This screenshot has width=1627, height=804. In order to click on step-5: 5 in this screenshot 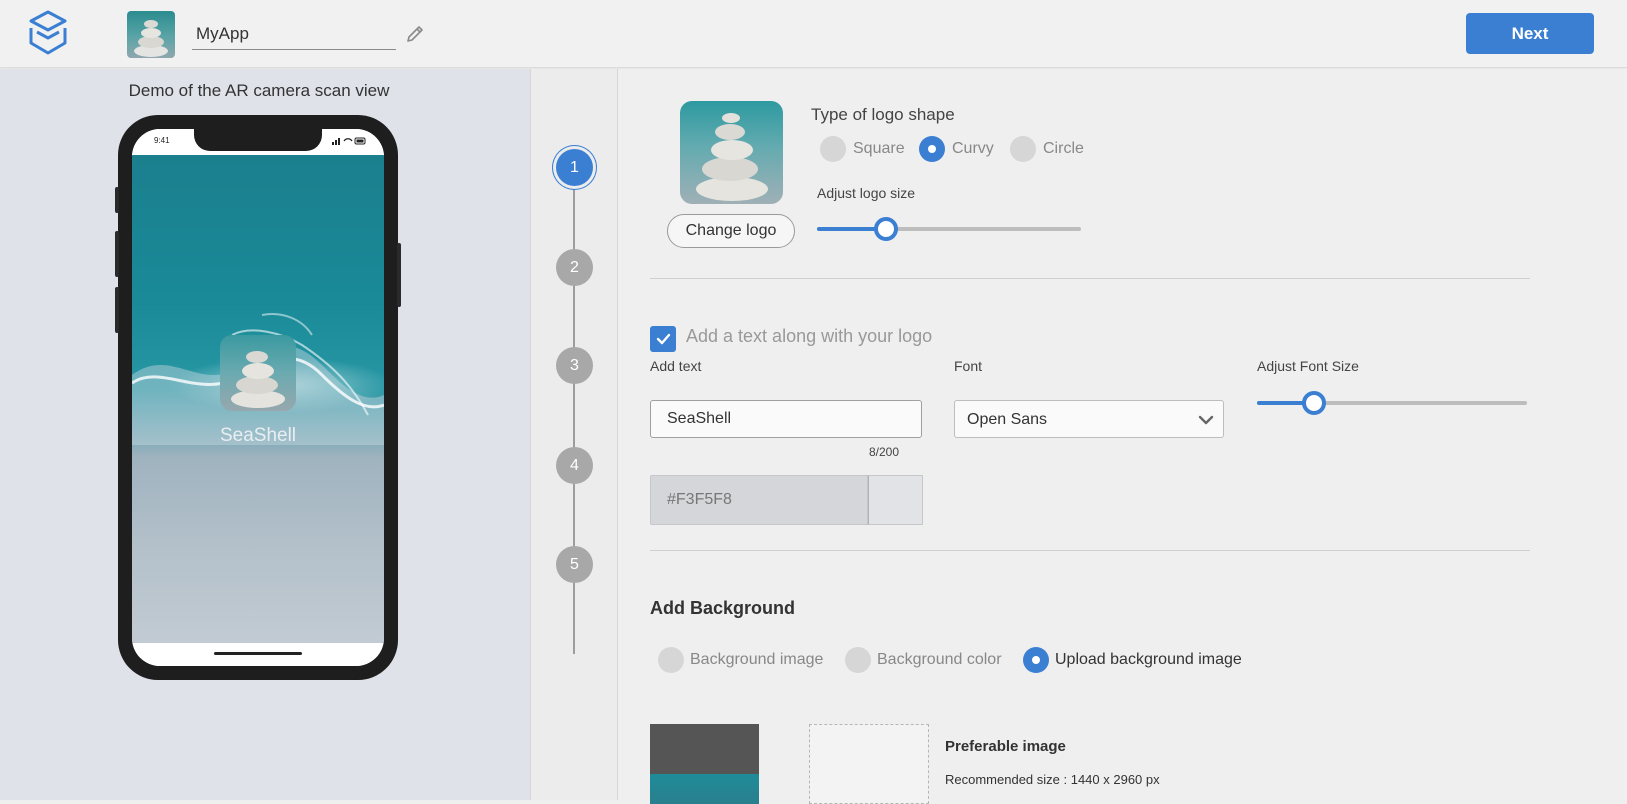, I will do `click(574, 564)`.